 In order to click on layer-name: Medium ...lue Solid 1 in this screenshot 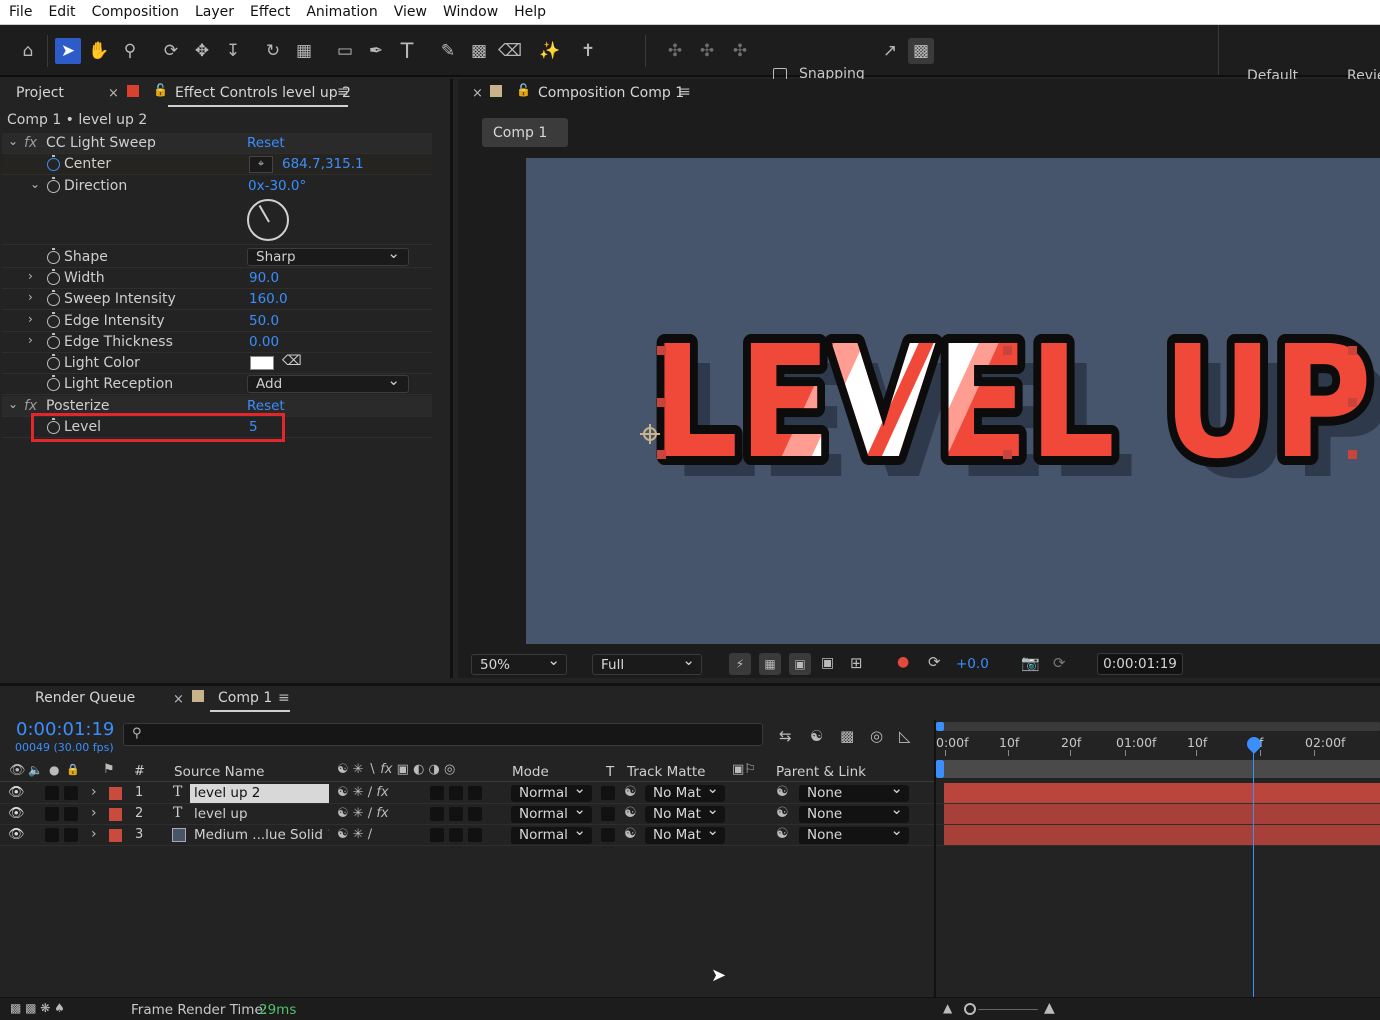, I will do `click(259, 835)`.